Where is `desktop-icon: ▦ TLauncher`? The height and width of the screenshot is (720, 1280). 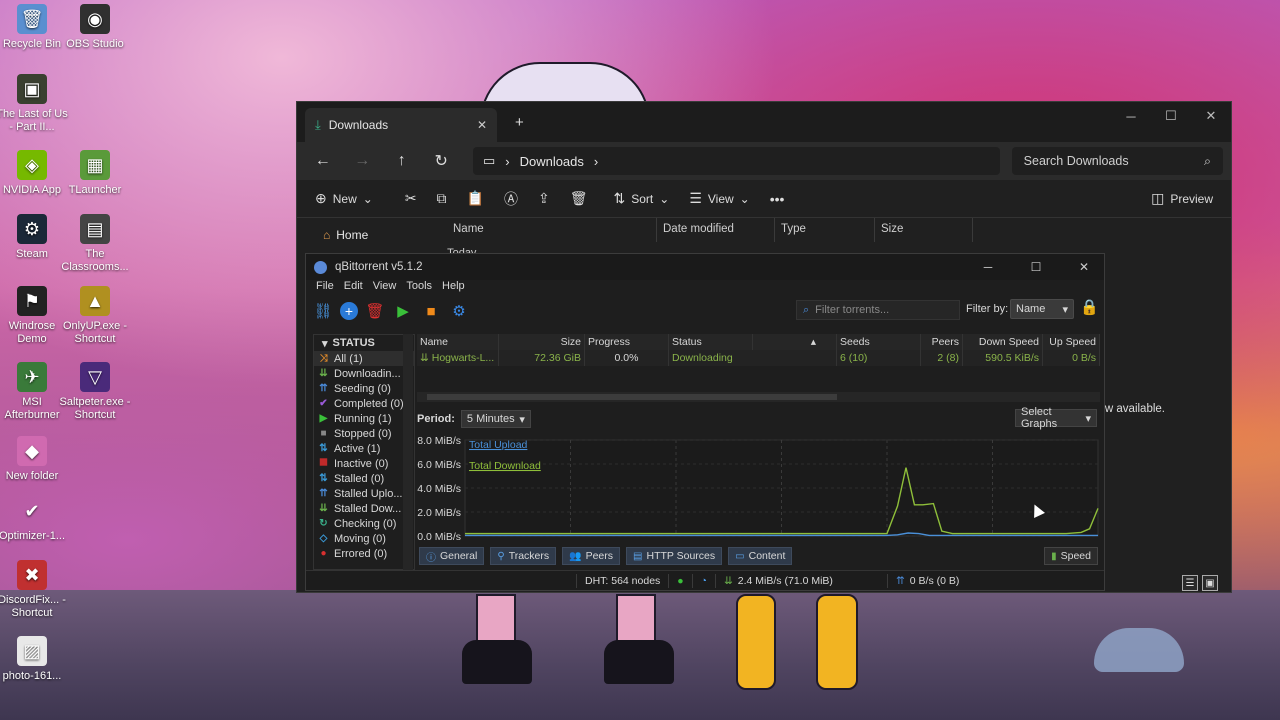
desktop-icon: ▦ TLauncher is located at coordinates (95, 173).